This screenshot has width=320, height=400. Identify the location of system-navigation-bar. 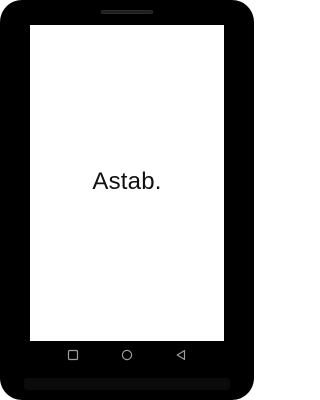
(127, 355).